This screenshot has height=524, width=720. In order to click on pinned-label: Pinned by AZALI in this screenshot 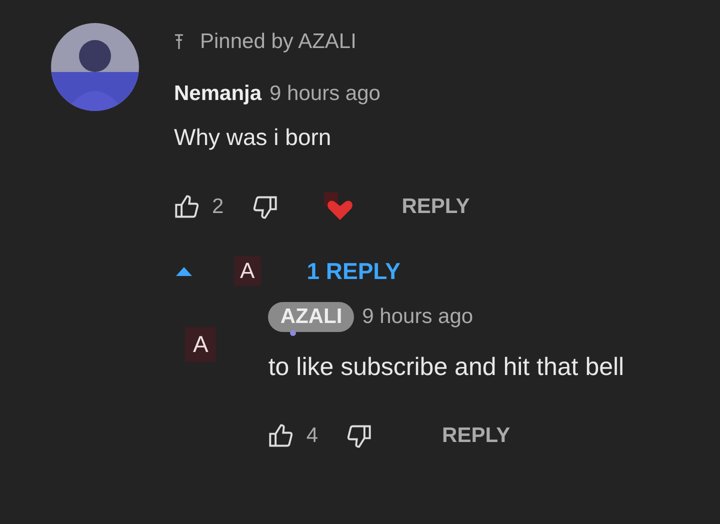, I will do `click(278, 42)`.